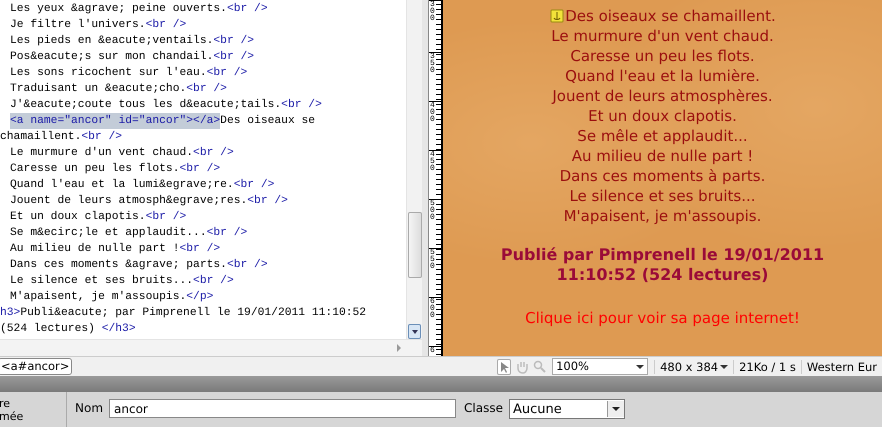 The height and width of the screenshot is (427, 882). What do you see at coordinates (146, 105) in the screenshot?
I see `code-text: J'&eacute;coute tous les d&eacute;tails.` at bounding box center [146, 105].